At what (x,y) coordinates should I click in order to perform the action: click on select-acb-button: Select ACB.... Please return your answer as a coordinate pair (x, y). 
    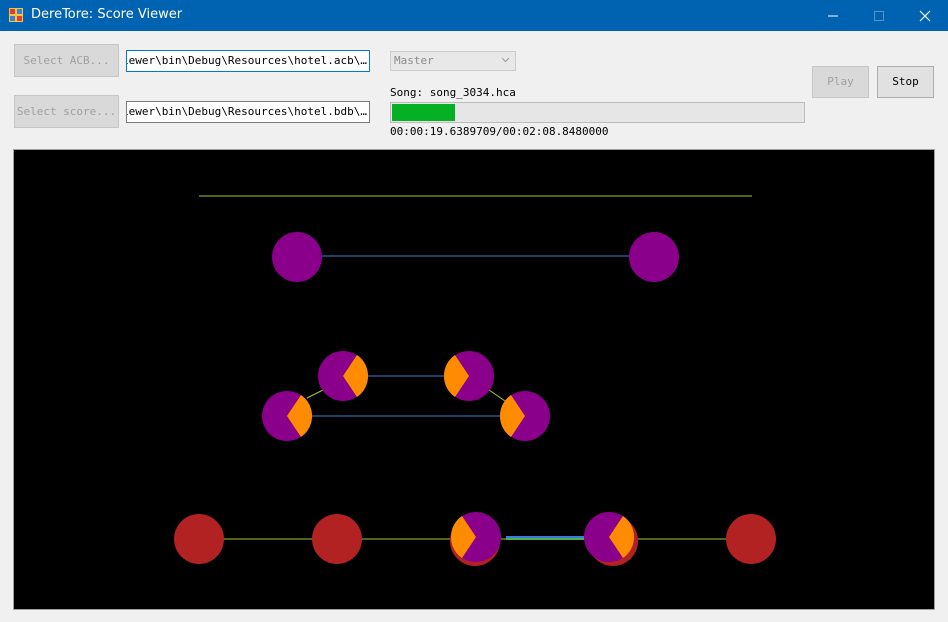
    Looking at the image, I should click on (66, 60).